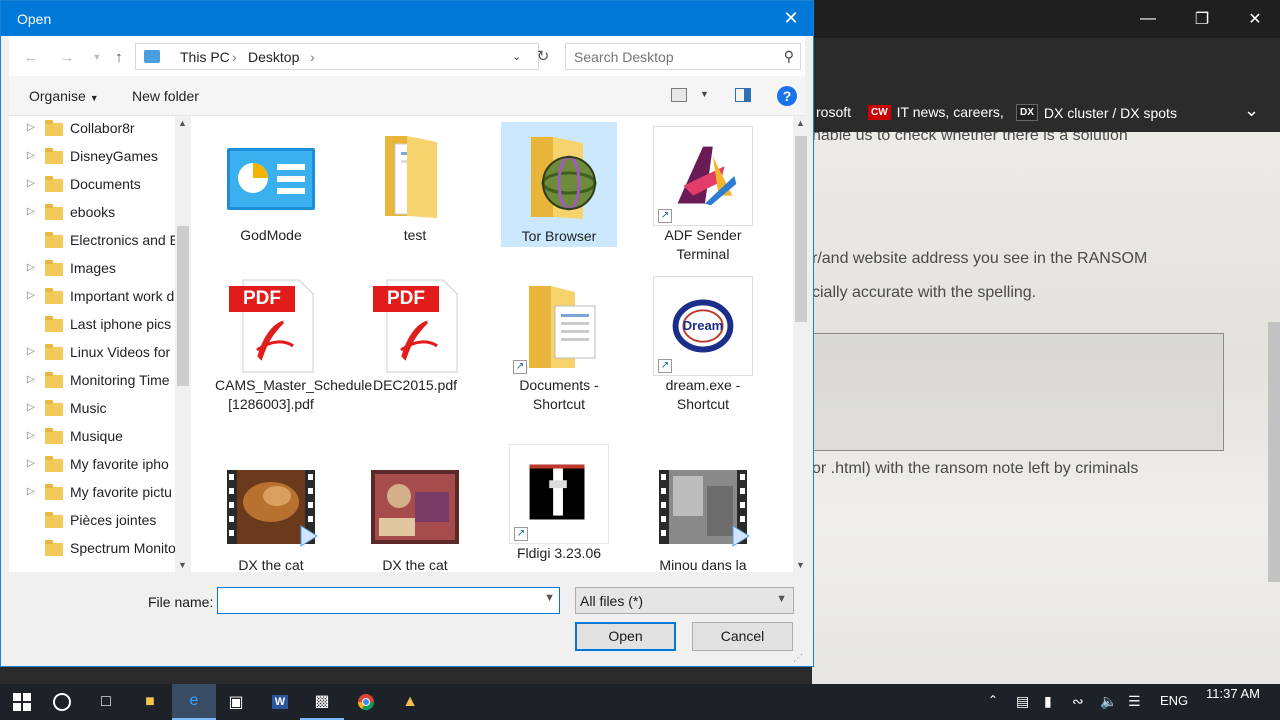 This screenshot has width=1280, height=720. I want to click on show-hidden-icons: ⌃, so click(993, 700).